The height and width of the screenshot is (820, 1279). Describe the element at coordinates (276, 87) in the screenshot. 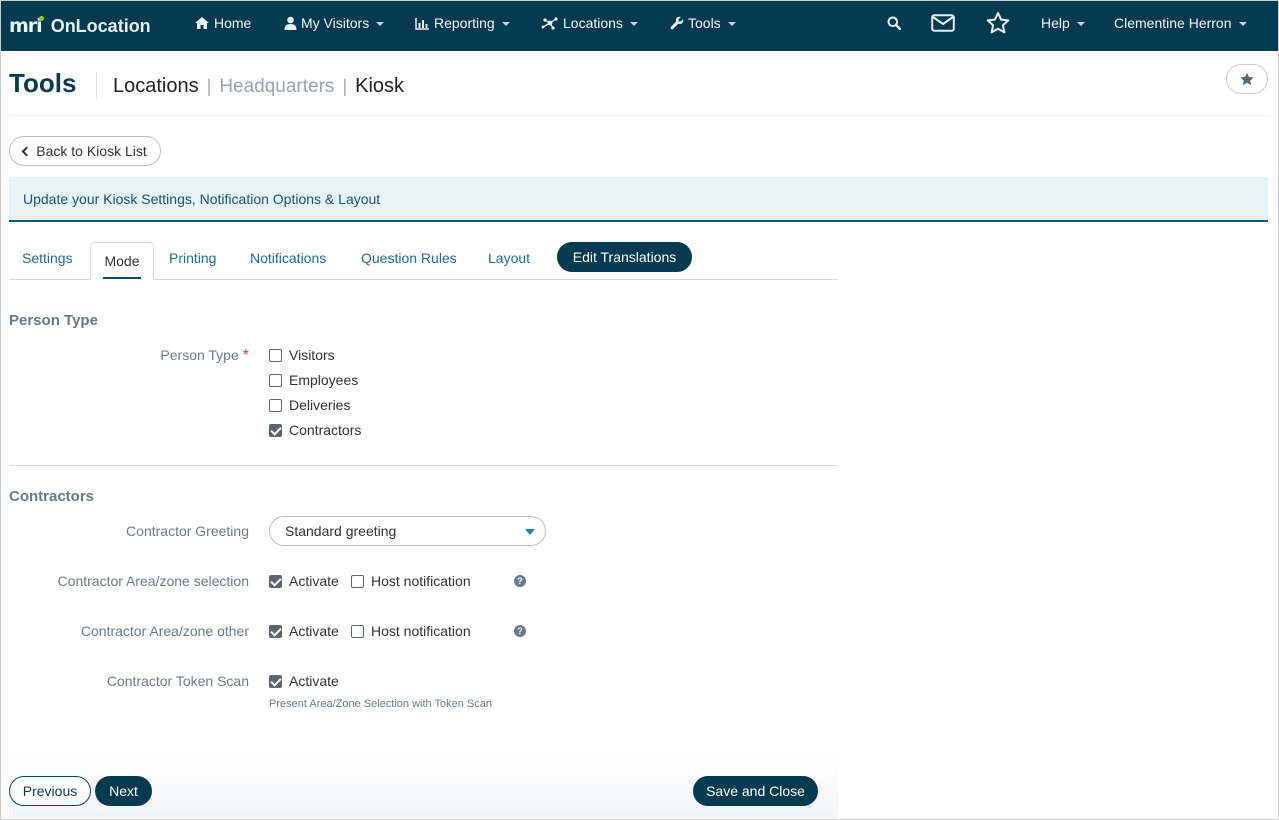

I see `breadcrumb-headquarters: Headquarters` at that location.